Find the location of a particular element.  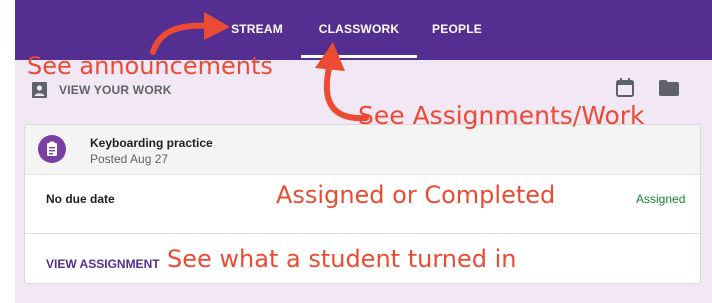

annotation-turned-in: See what a student turned in is located at coordinates (342, 259).